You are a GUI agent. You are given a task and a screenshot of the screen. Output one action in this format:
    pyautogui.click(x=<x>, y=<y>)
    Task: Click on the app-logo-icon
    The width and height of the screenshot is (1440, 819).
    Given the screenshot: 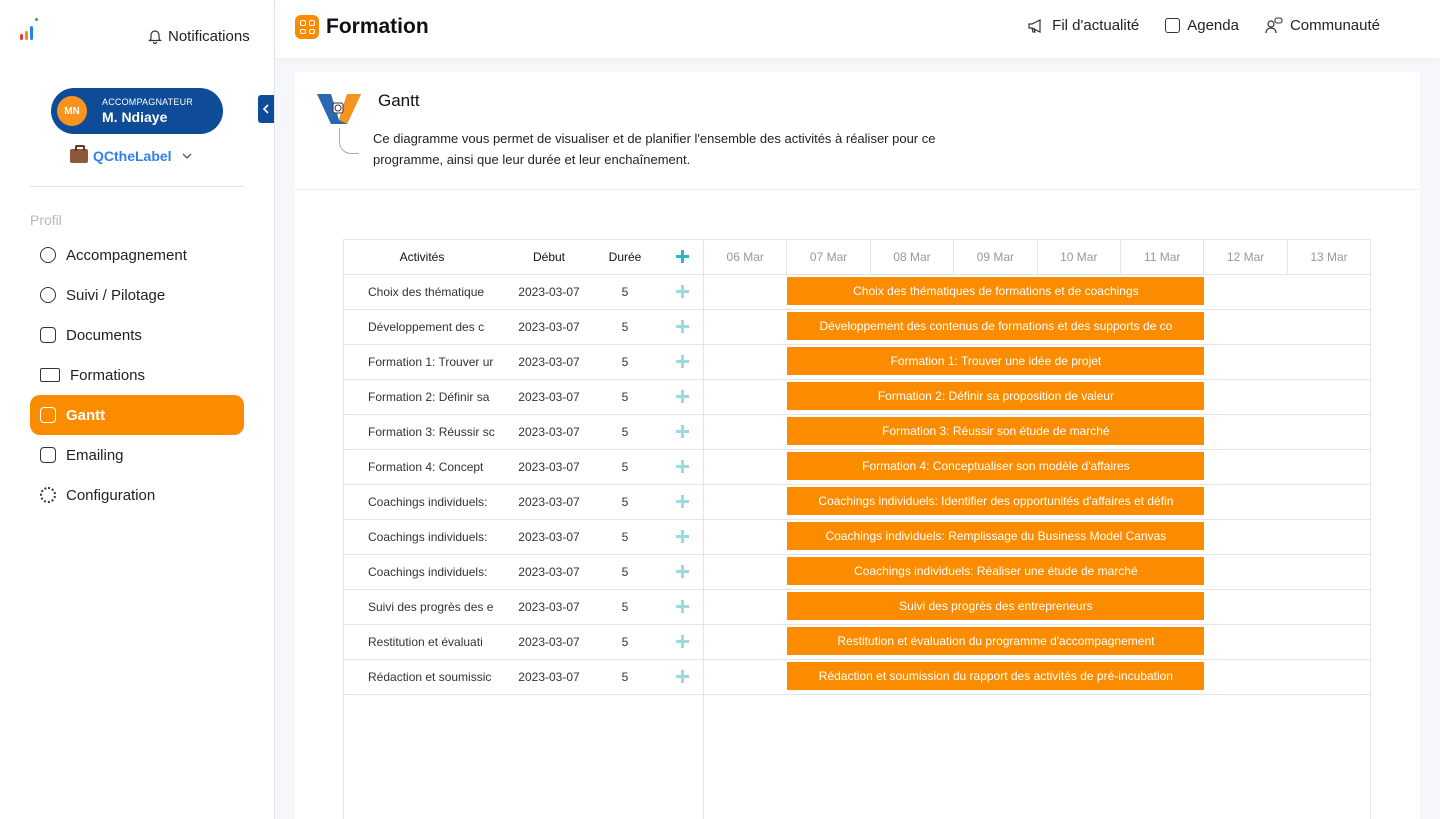 What is the action you would take?
    pyautogui.click(x=33, y=29)
    